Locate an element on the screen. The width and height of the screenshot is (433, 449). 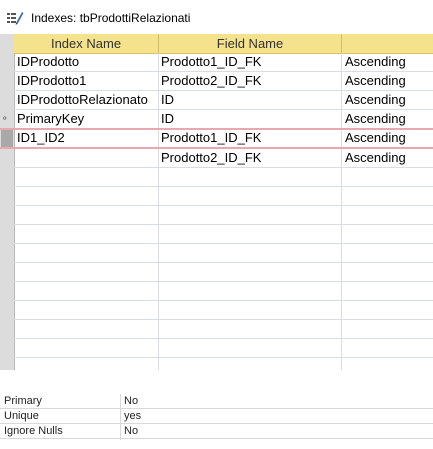
index-name-cell: IDProdotto1 is located at coordinates (87, 81).